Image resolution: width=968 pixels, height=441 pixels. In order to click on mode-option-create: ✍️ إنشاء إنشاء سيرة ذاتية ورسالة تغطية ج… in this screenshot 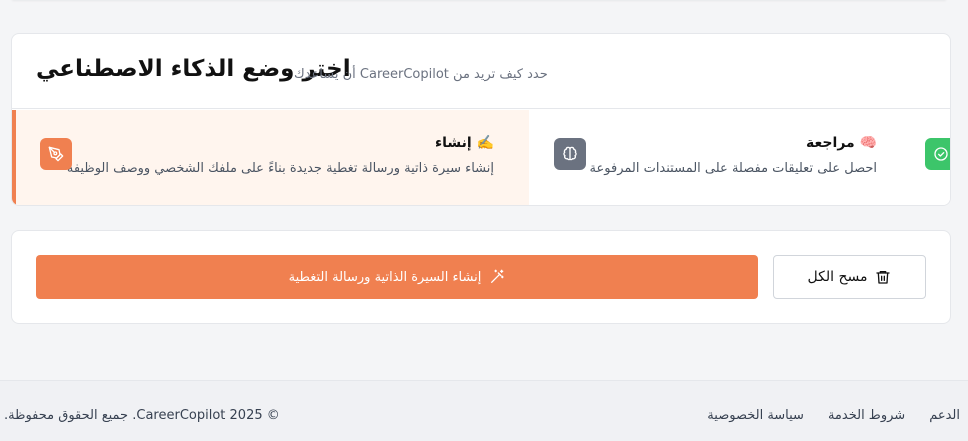, I will do `click(270, 157)`.